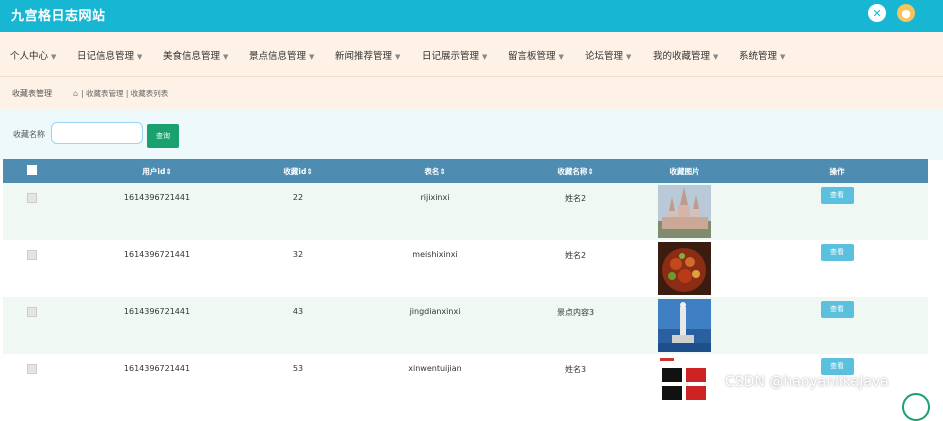  I want to click on nav-item-system: 系统管理 ▼, so click(762, 55).